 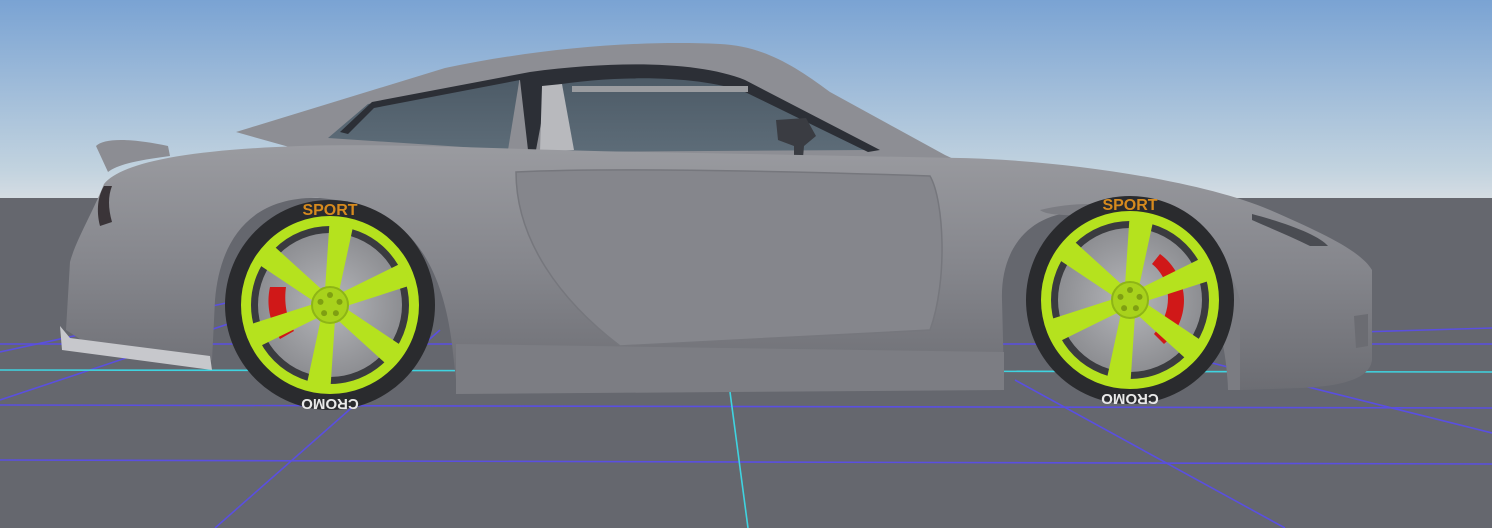 What do you see at coordinates (730, 369) in the screenshot?
I see `side-skirt` at bounding box center [730, 369].